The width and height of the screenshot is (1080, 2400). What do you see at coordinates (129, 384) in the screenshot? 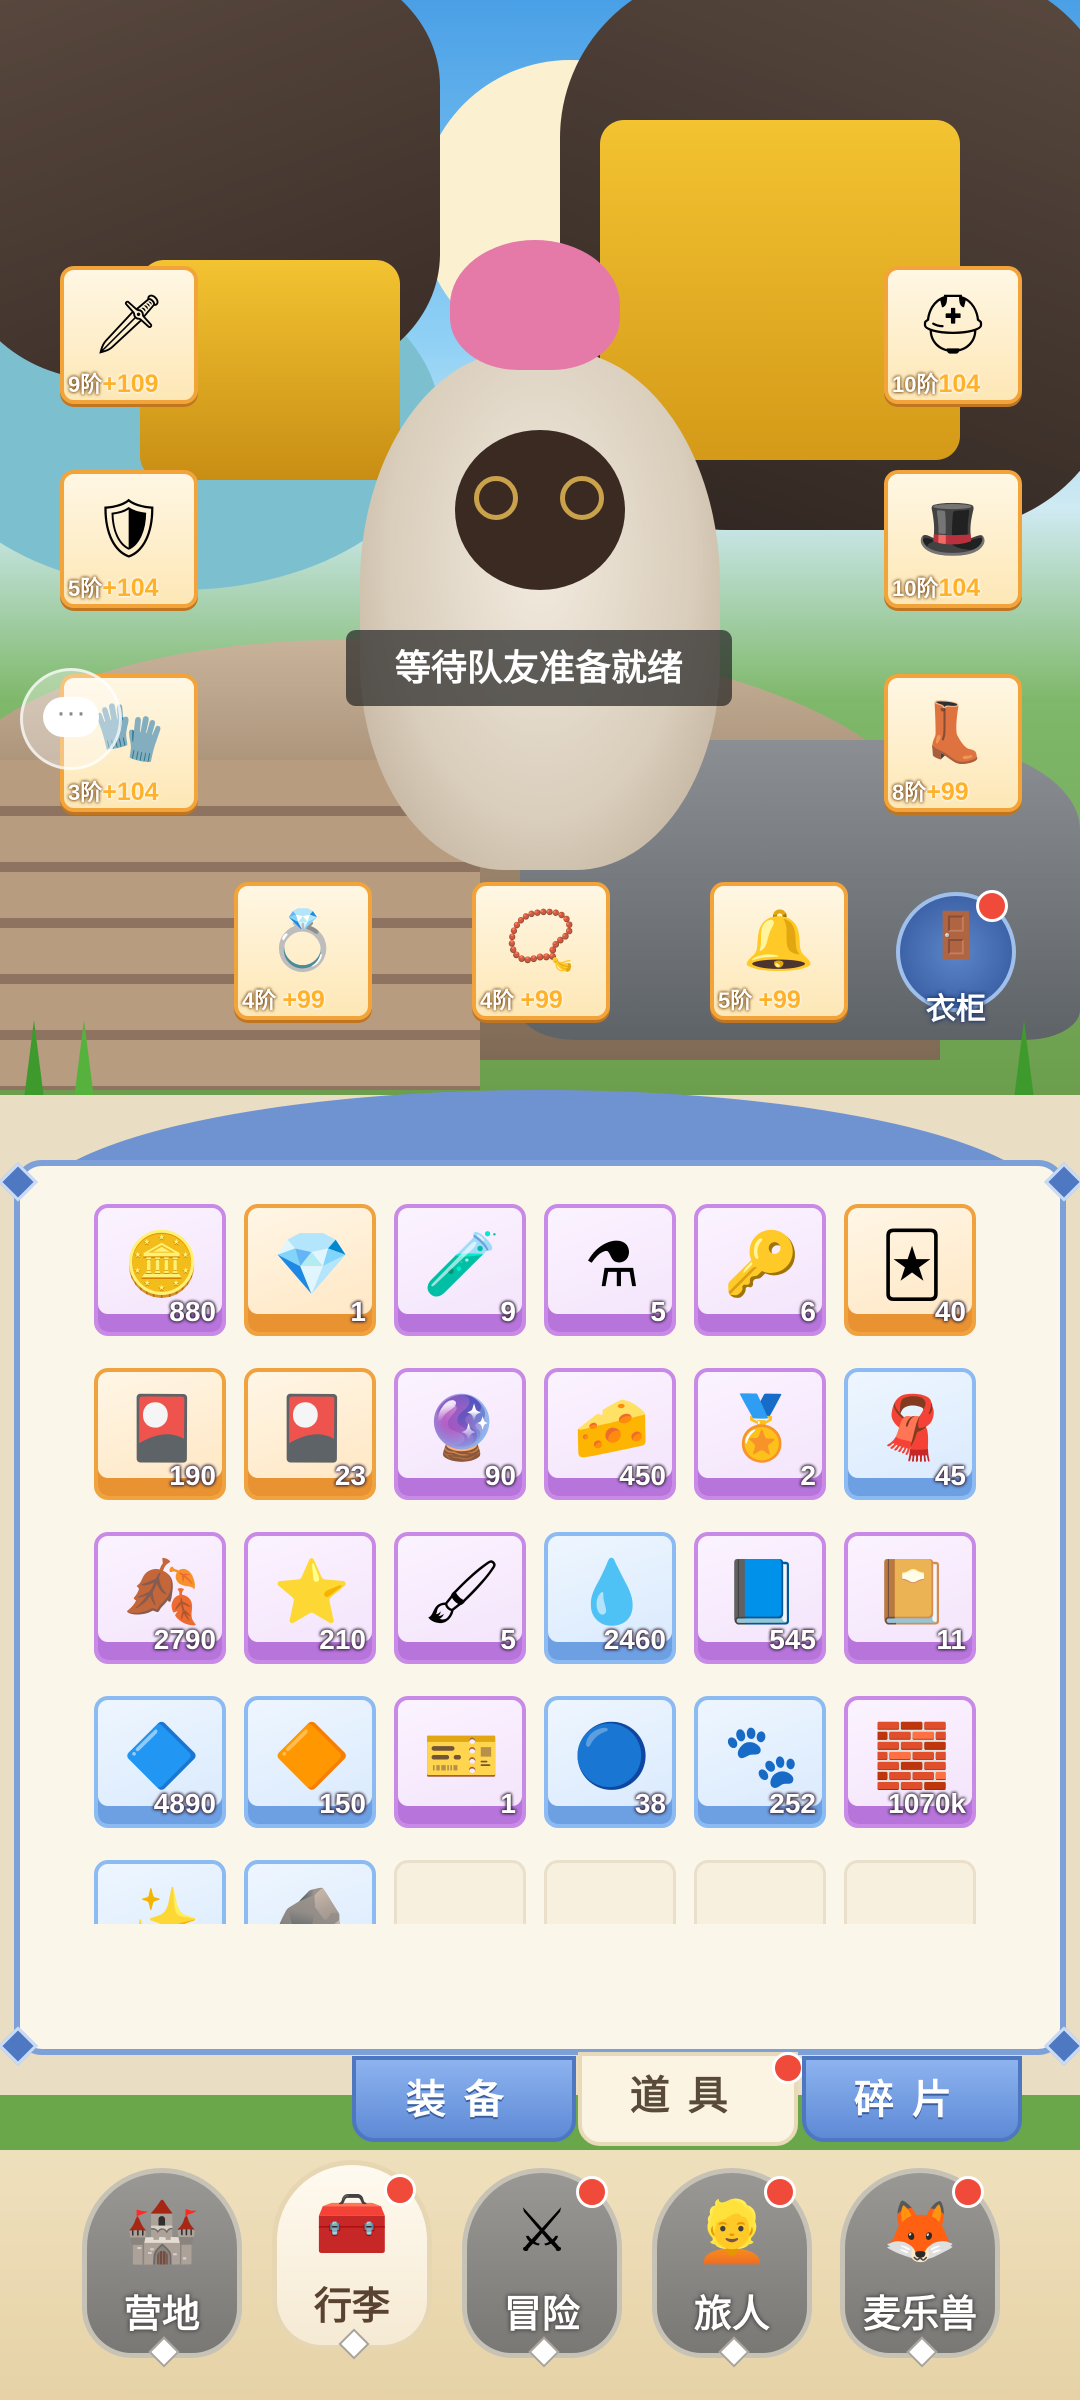
I see `equip-level: 9阶+109` at bounding box center [129, 384].